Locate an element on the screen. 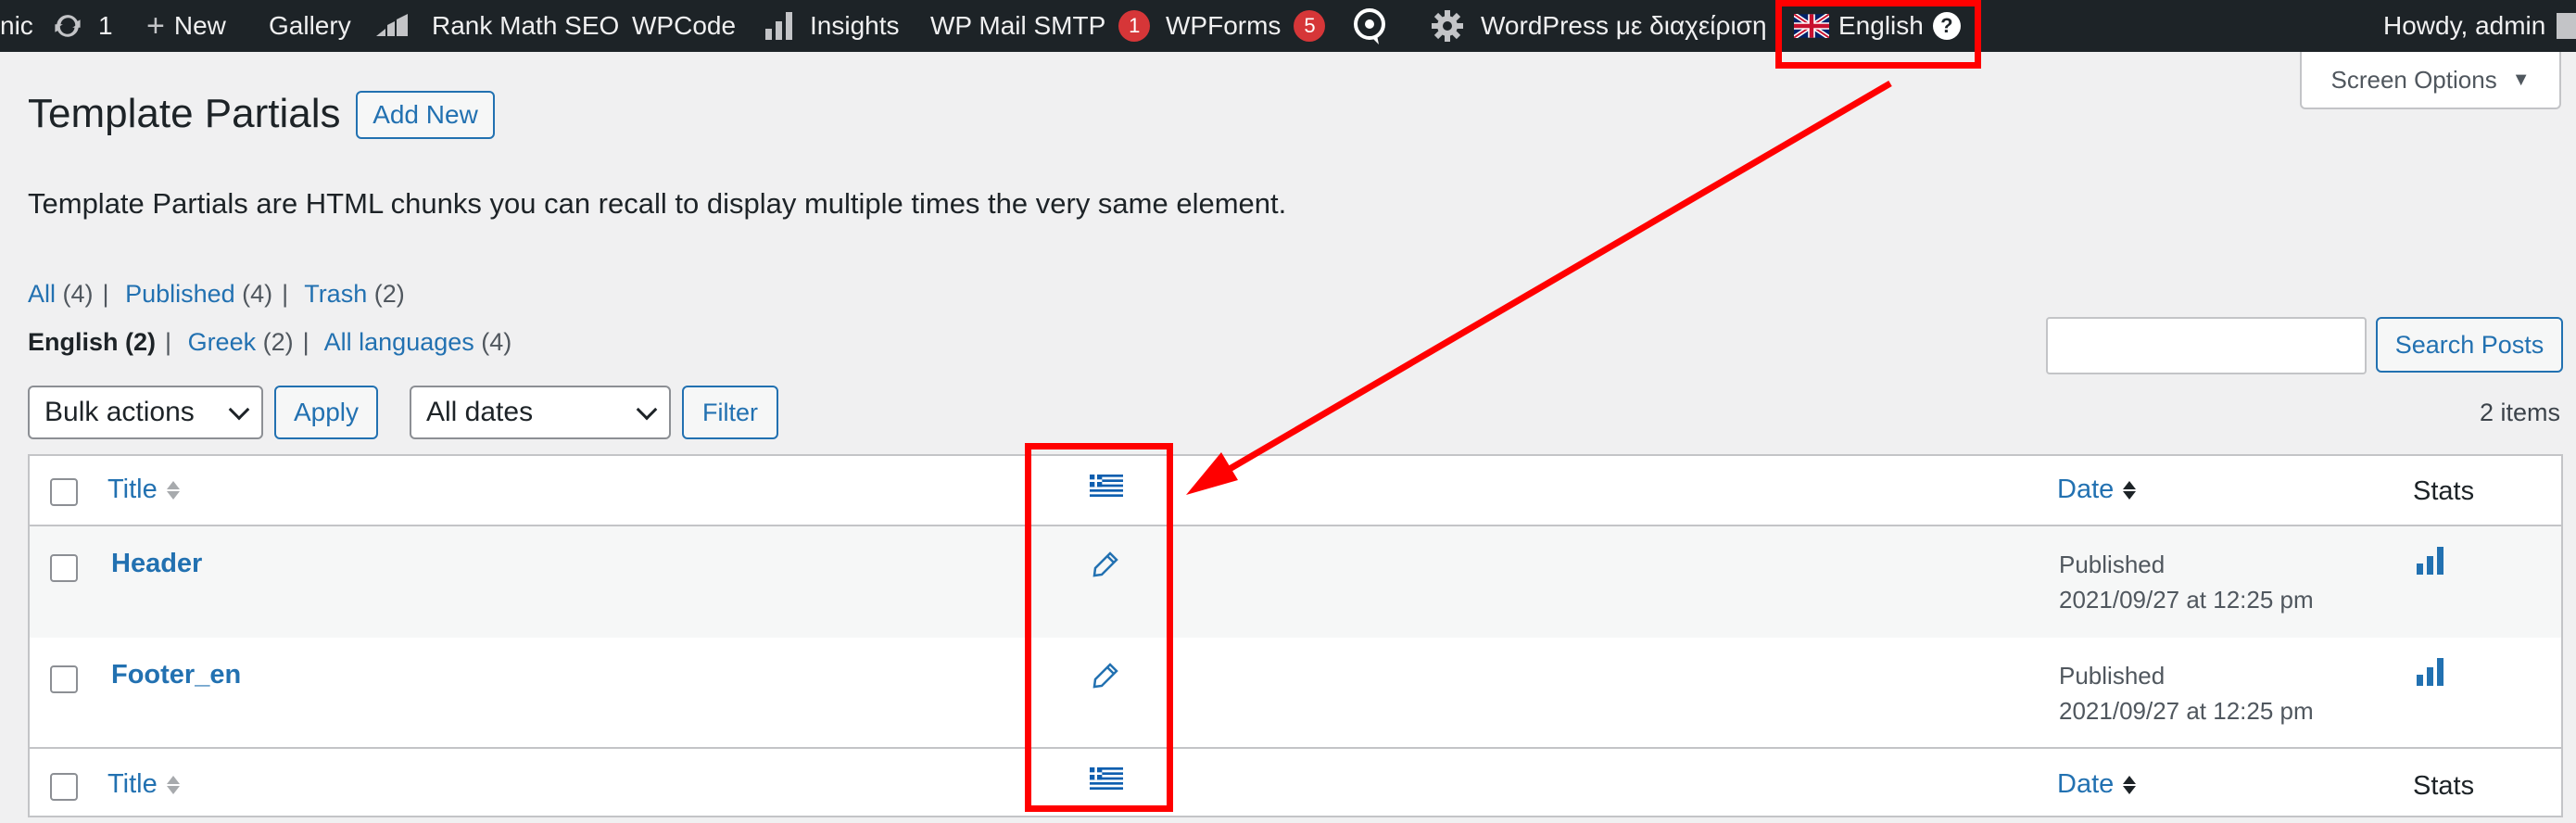 The image size is (2576, 823). annotation-arrow is located at coordinates (1539, 287).